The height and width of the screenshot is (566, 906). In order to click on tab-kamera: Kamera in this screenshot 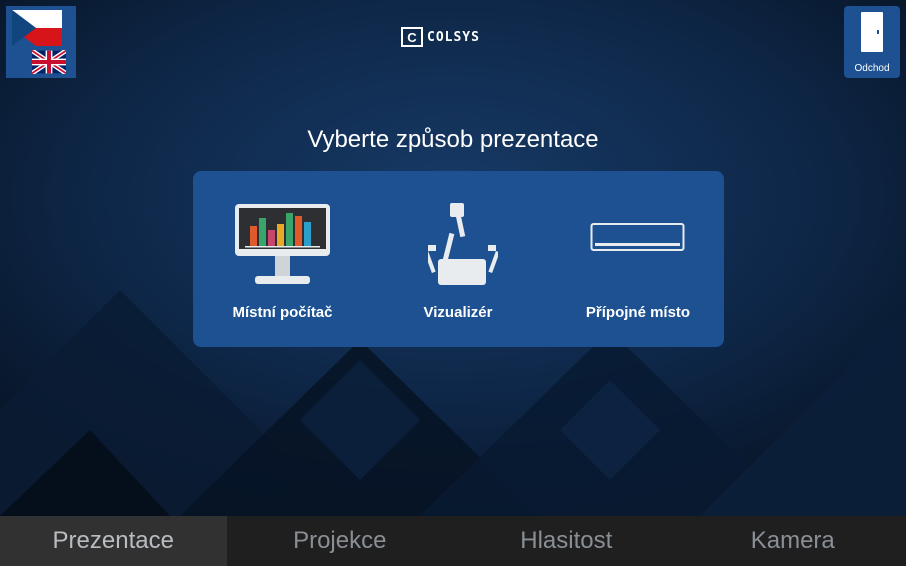, I will do `click(793, 541)`.